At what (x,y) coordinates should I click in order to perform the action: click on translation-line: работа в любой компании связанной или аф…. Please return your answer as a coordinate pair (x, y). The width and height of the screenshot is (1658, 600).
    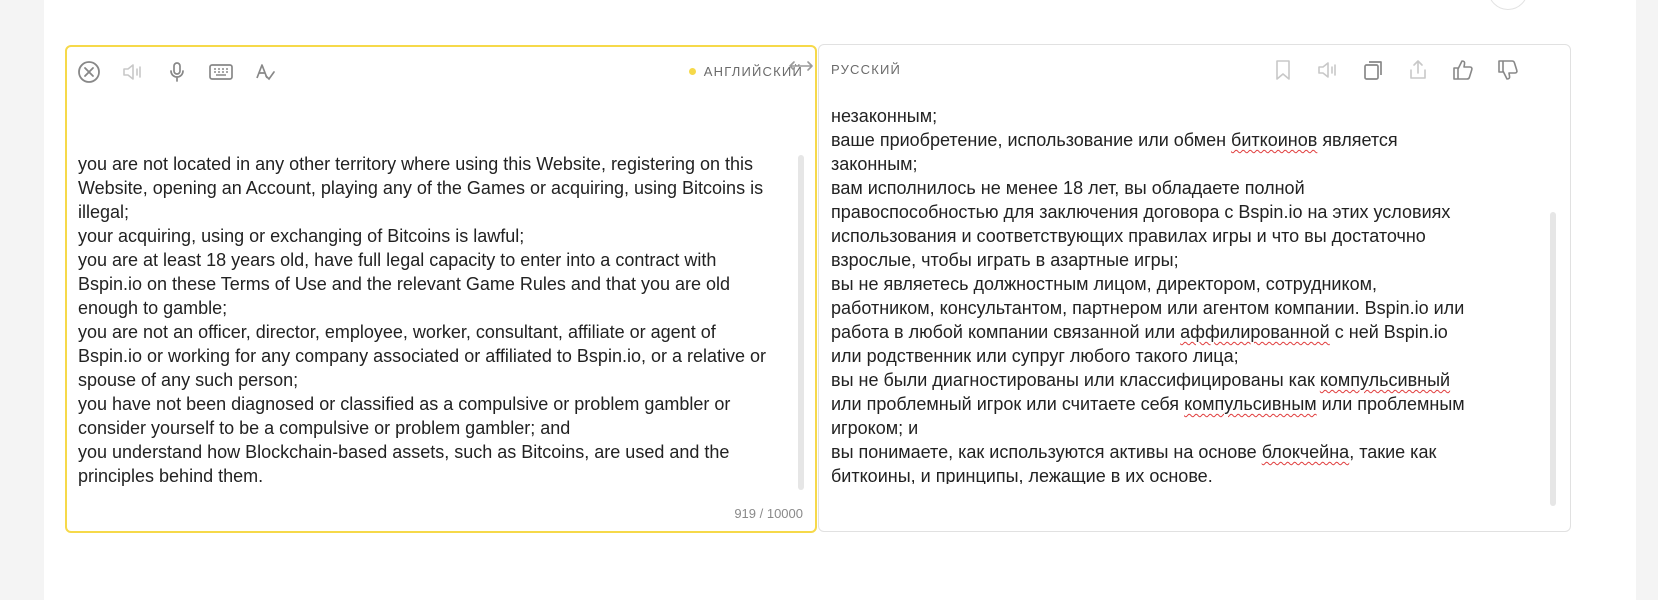
    Looking at the image, I should click on (1176, 332).